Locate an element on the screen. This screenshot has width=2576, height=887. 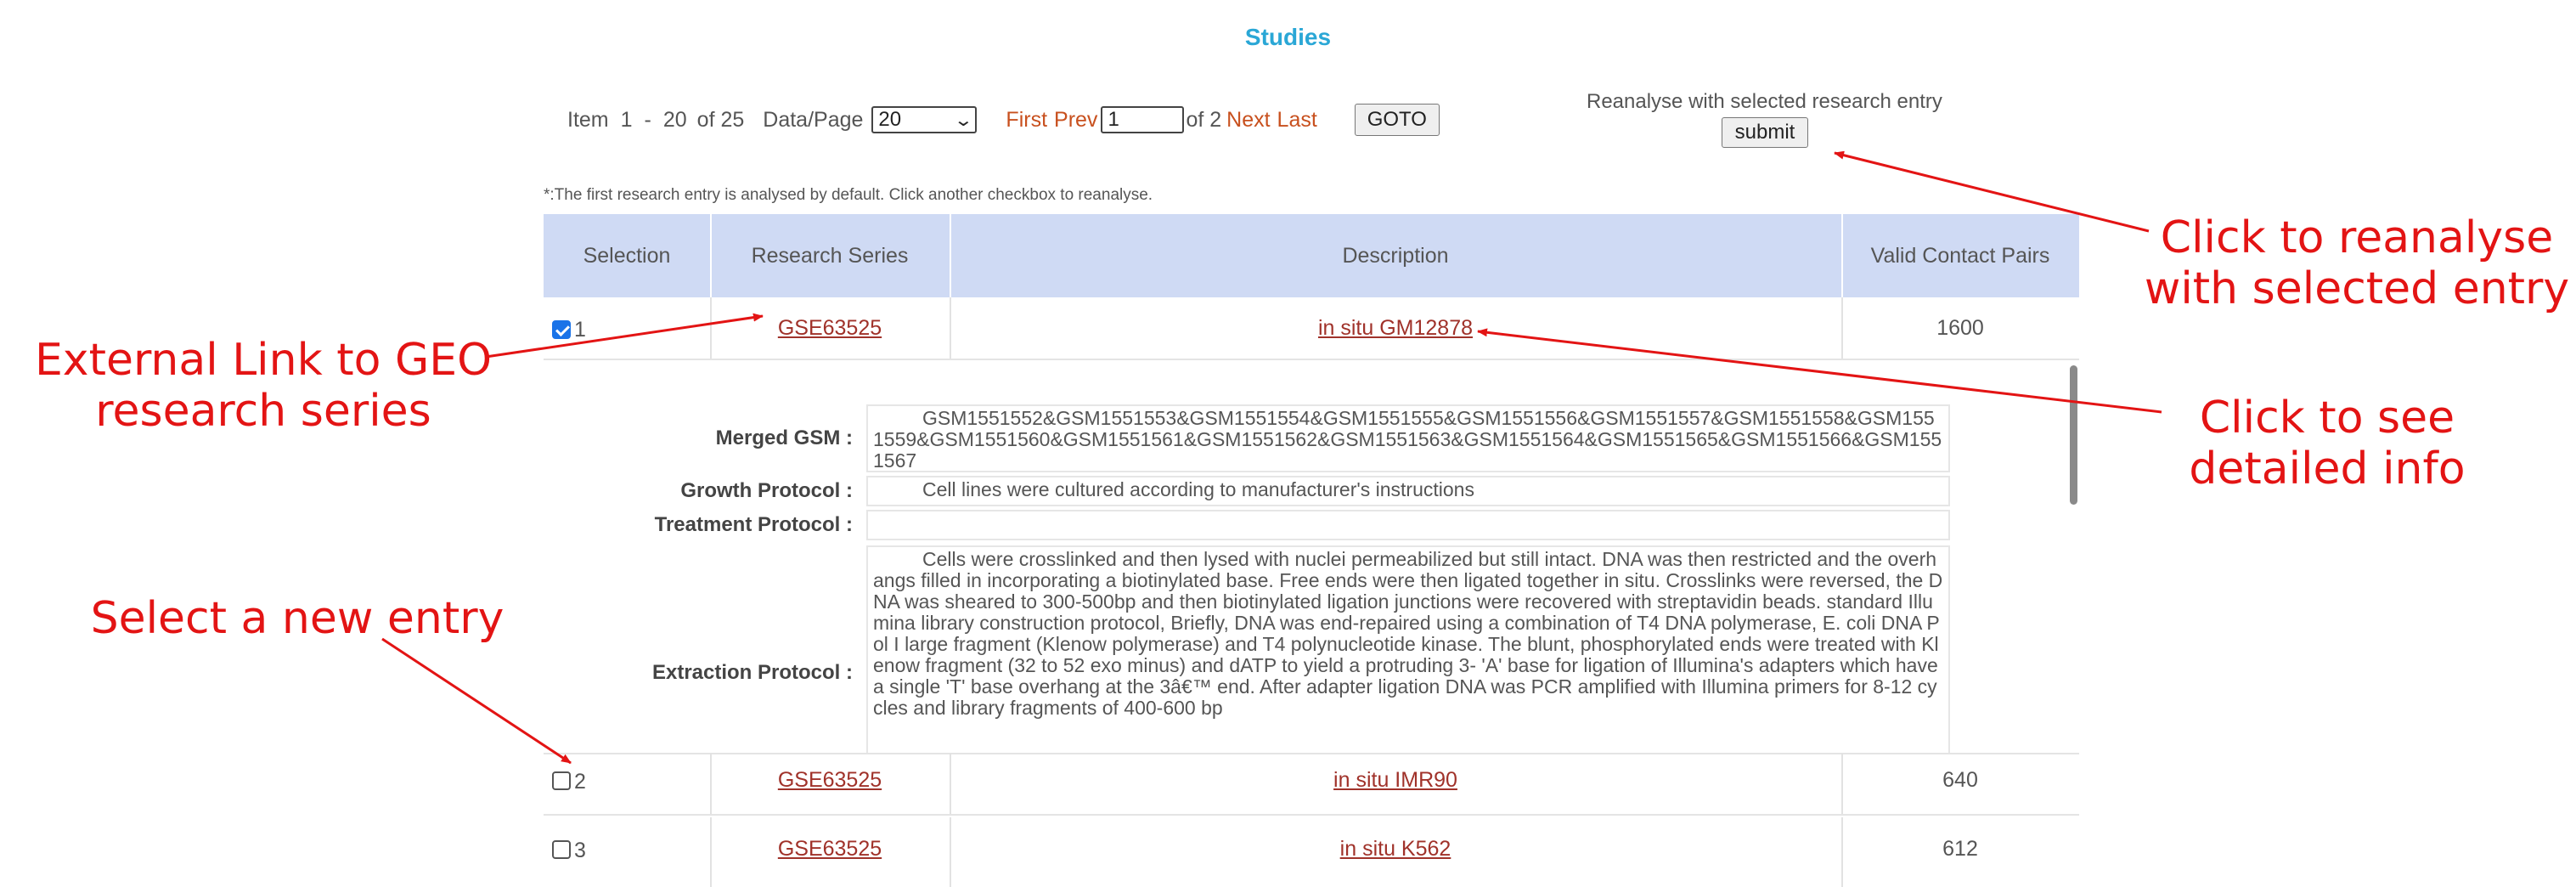
arrow-to-row-checkbox is located at coordinates (476, 701).